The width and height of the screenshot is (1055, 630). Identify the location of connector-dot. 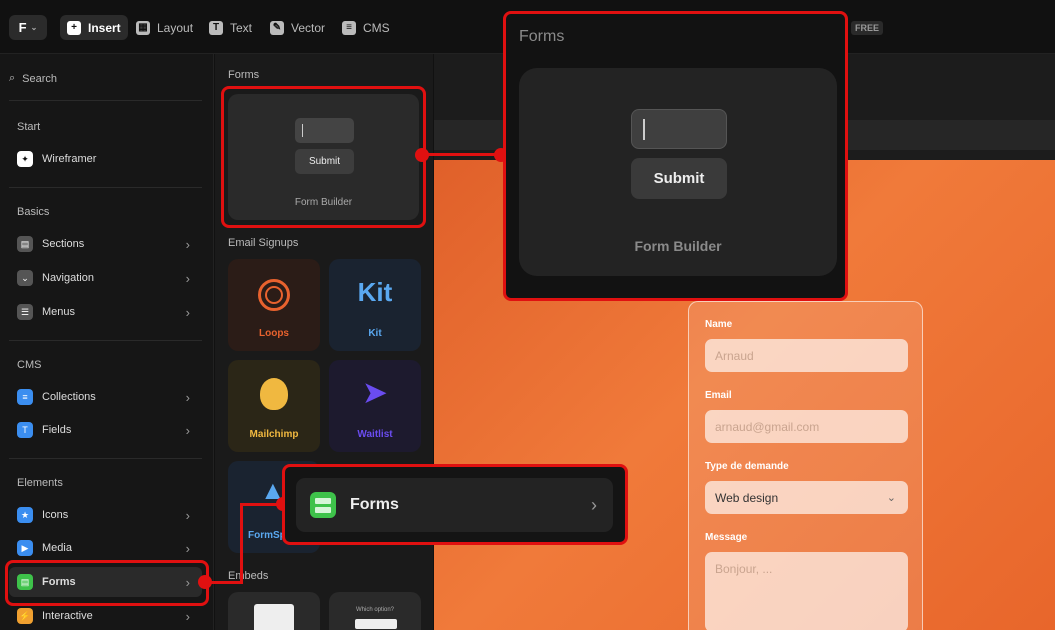
(205, 582).